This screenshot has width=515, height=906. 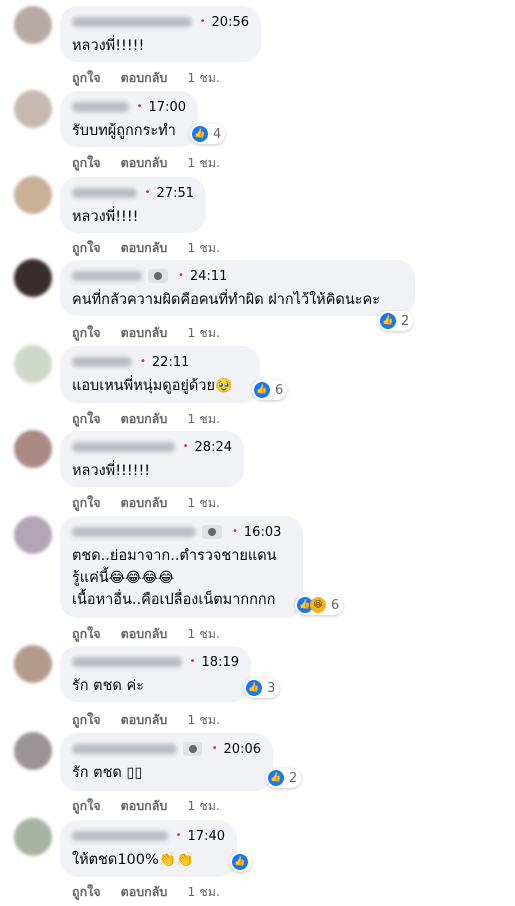 I want to click on comment-time: 20:06, so click(x=242, y=749).